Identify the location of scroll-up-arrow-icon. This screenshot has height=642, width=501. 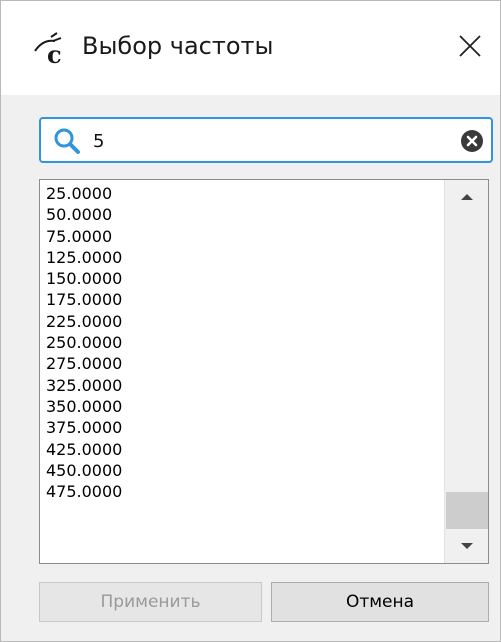
(467, 197).